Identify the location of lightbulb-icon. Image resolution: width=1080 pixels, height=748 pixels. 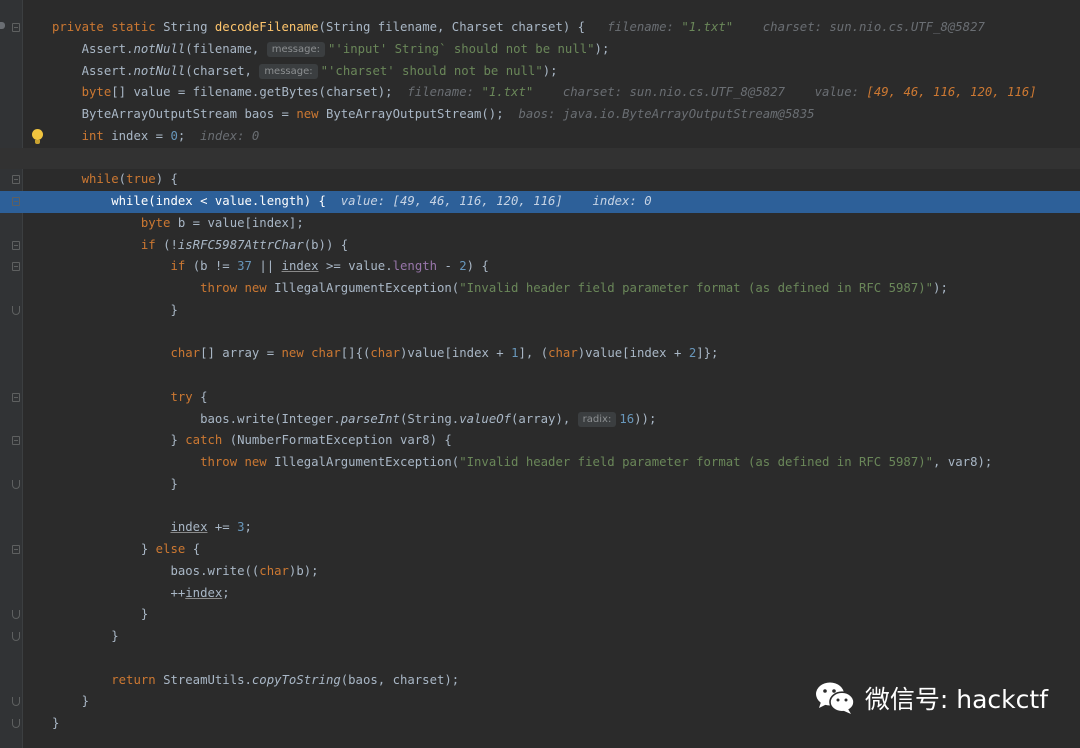
(37, 136).